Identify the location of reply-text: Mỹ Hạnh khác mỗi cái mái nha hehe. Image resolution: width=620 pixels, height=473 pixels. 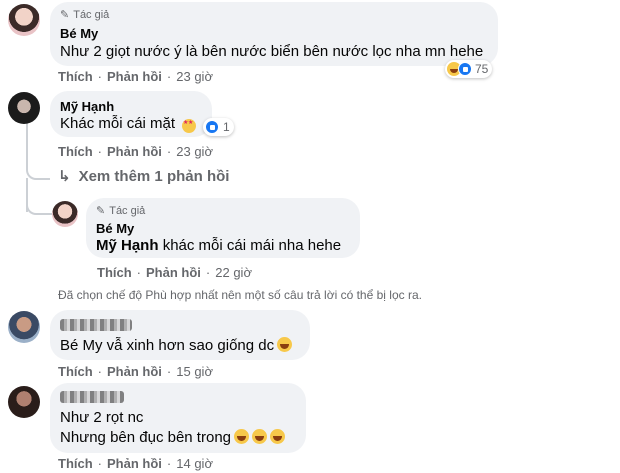
(218, 245).